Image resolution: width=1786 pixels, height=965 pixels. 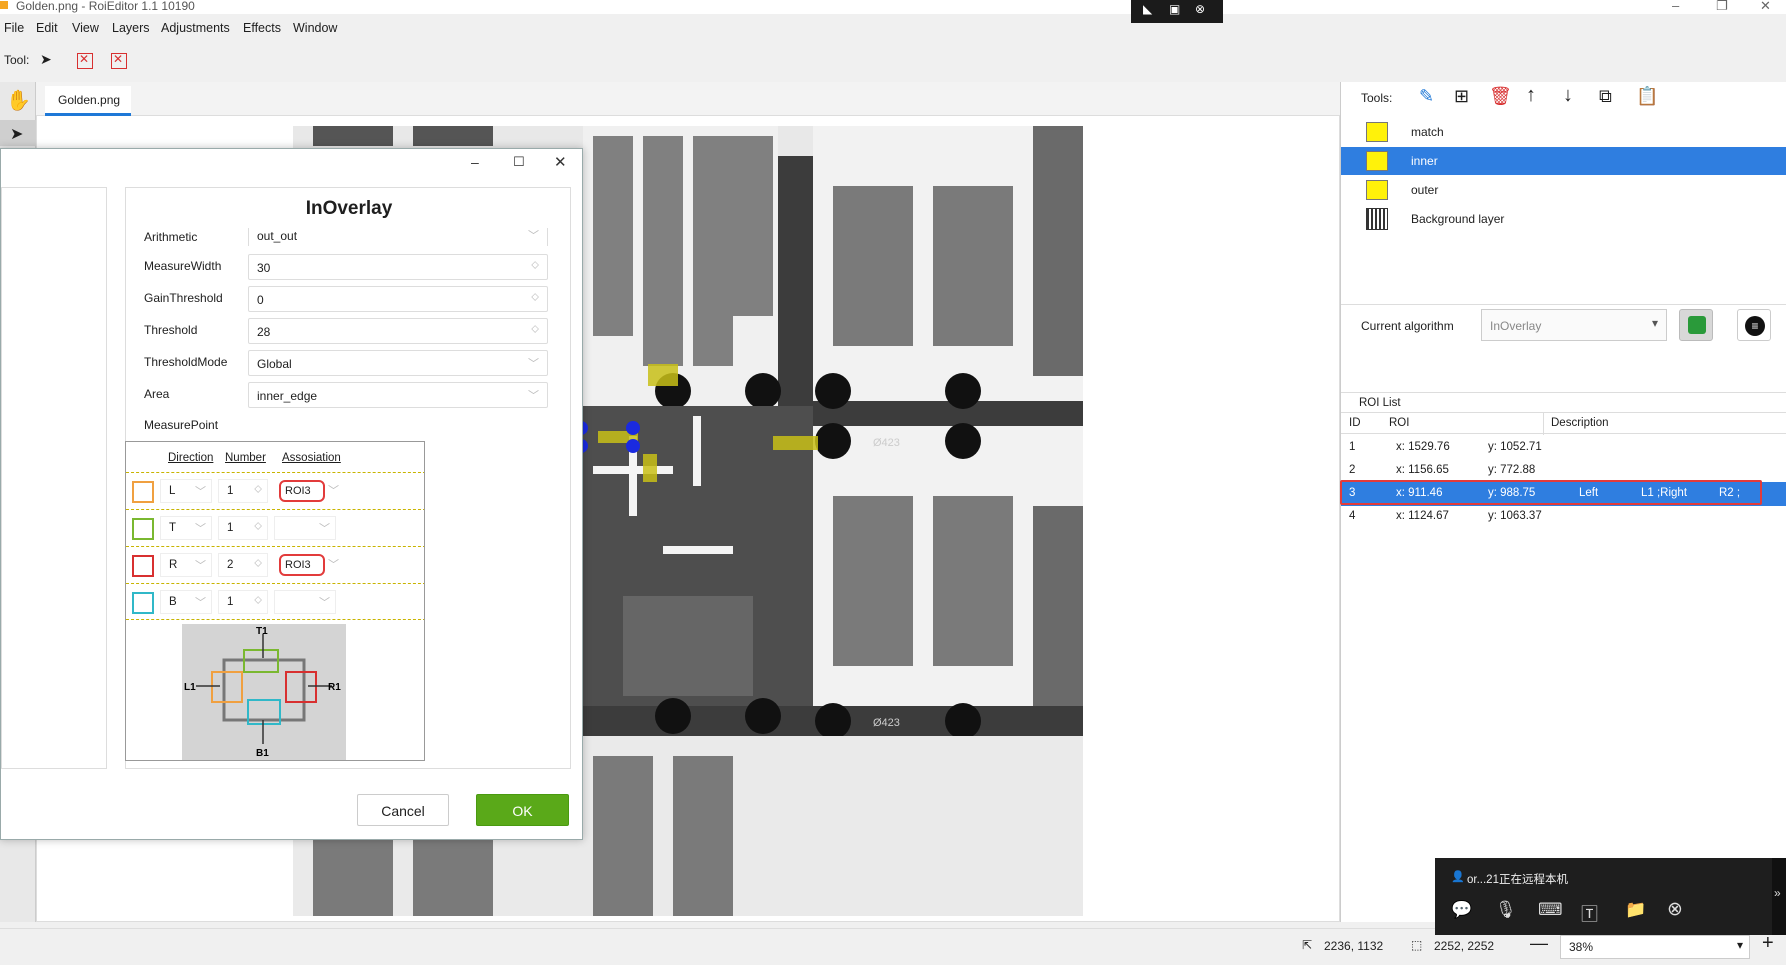 What do you see at coordinates (195, 28) in the screenshot?
I see `menu-adjustments: Adjustments` at bounding box center [195, 28].